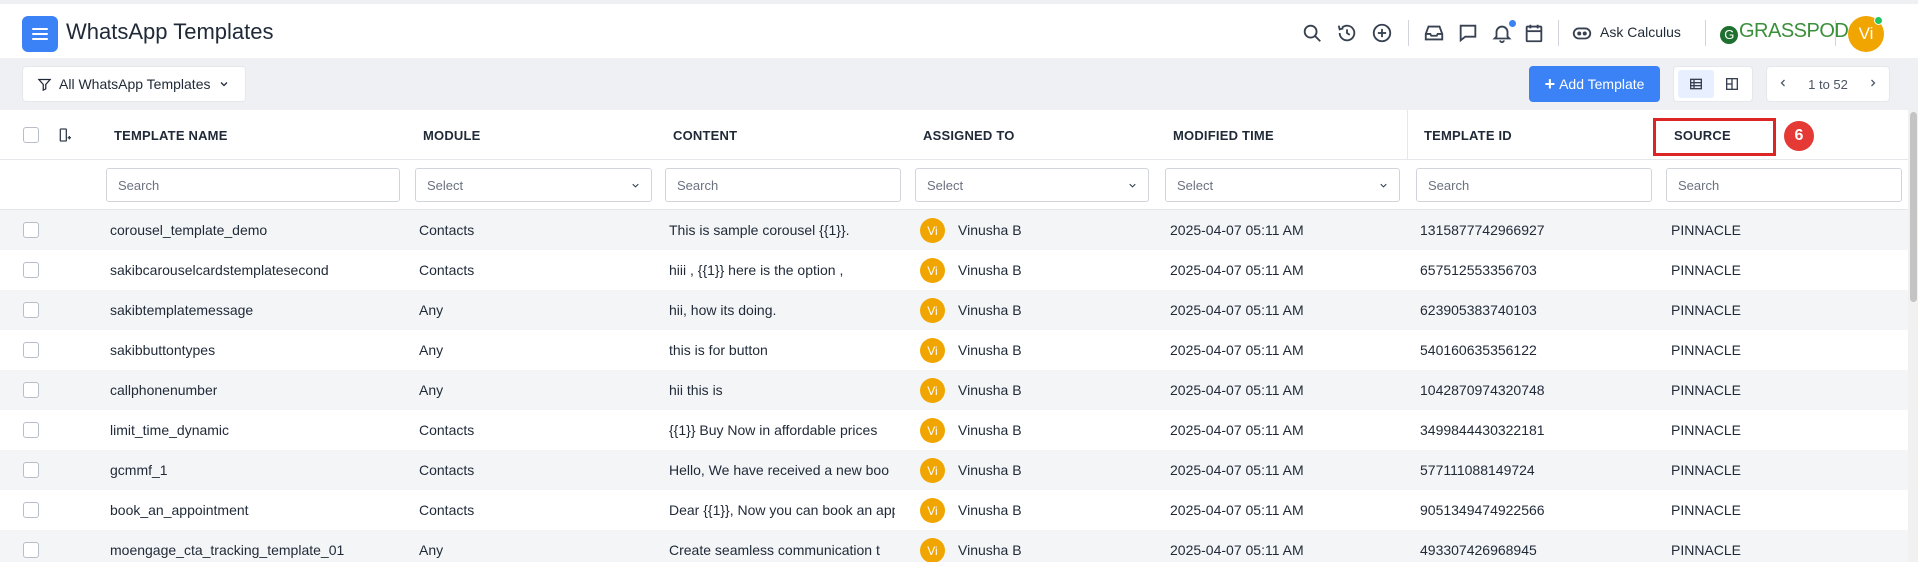 The image size is (1918, 562). Describe the element at coordinates (1784, 185) in the screenshot. I see `source-search-input: Search` at that location.